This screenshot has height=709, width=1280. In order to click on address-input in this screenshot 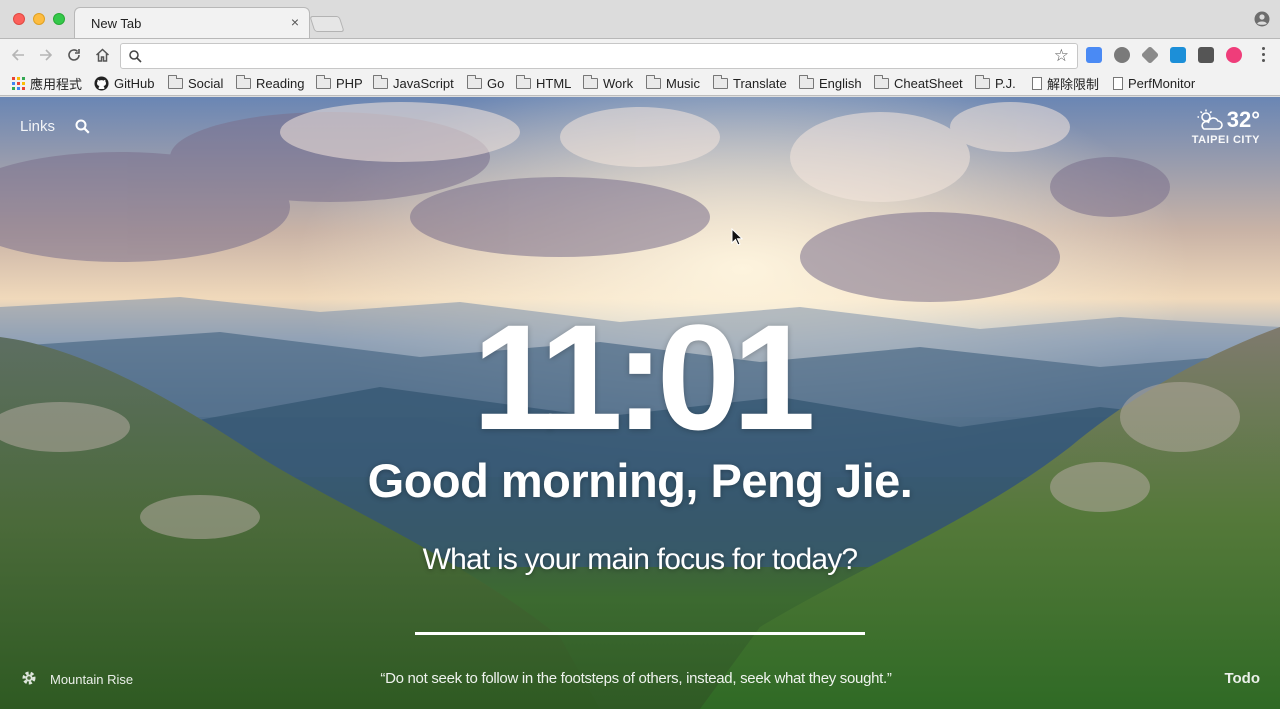, I will do `click(599, 56)`.